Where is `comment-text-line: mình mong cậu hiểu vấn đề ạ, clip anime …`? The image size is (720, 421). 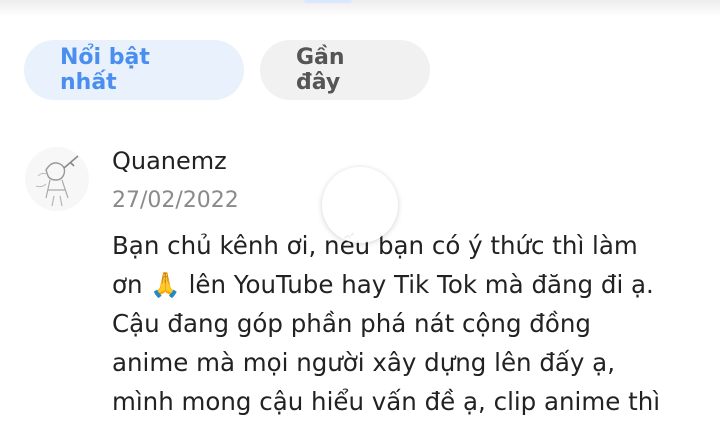
comment-text-line: mình mong cậu hiểu vấn đề ạ, clip anime … is located at coordinates (386, 401).